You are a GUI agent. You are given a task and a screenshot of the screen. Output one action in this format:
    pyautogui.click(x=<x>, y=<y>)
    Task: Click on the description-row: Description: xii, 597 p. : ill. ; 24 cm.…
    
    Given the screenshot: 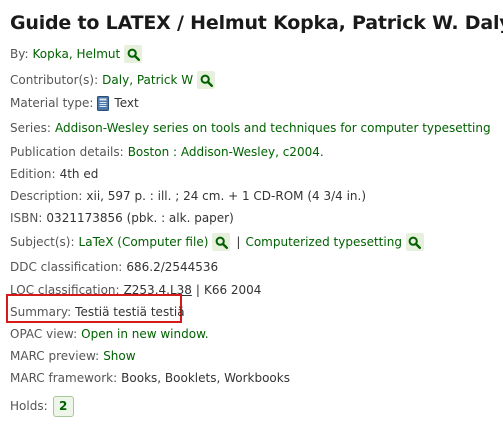 What is the action you would take?
    pyautogui.click(x=188, y=196)
    